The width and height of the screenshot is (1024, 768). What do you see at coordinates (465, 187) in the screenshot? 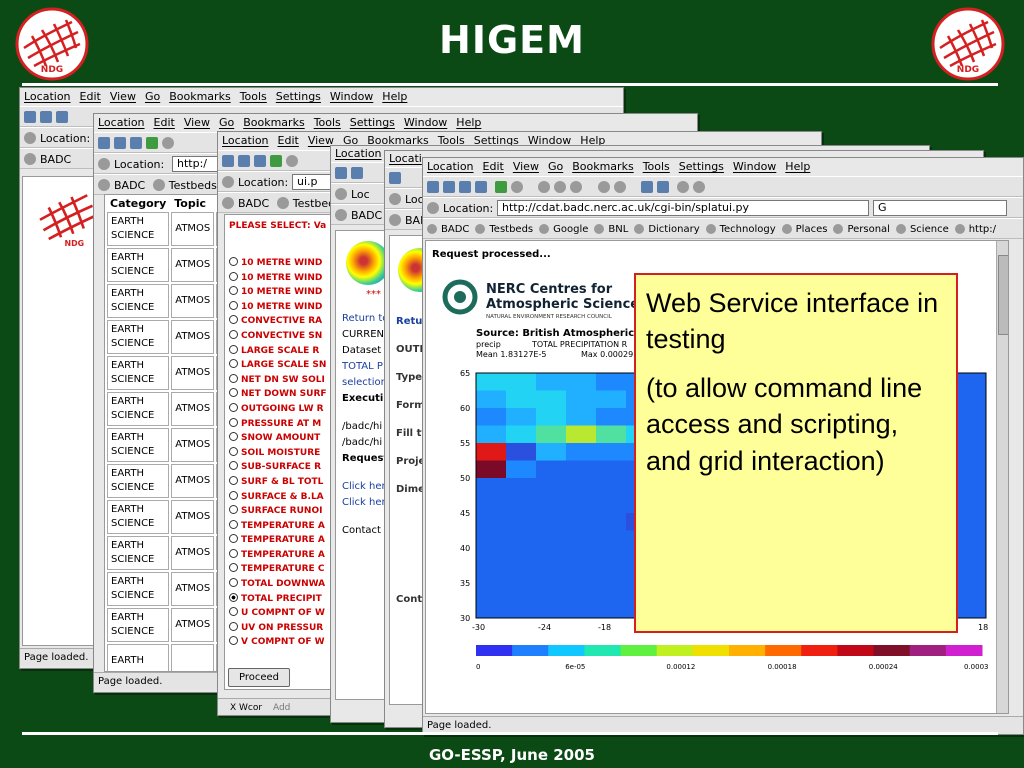
I see `up-icon` at bounding box center [465, 187].